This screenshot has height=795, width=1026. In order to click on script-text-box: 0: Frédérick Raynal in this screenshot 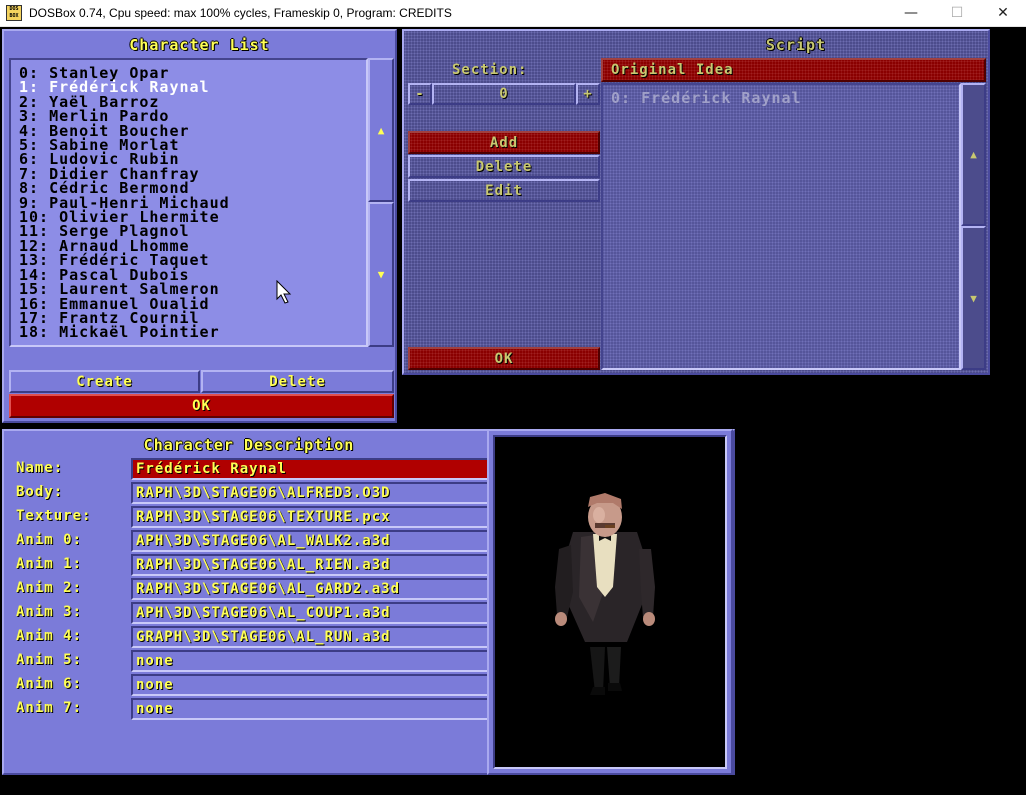, I will do `click(781, 226)`.